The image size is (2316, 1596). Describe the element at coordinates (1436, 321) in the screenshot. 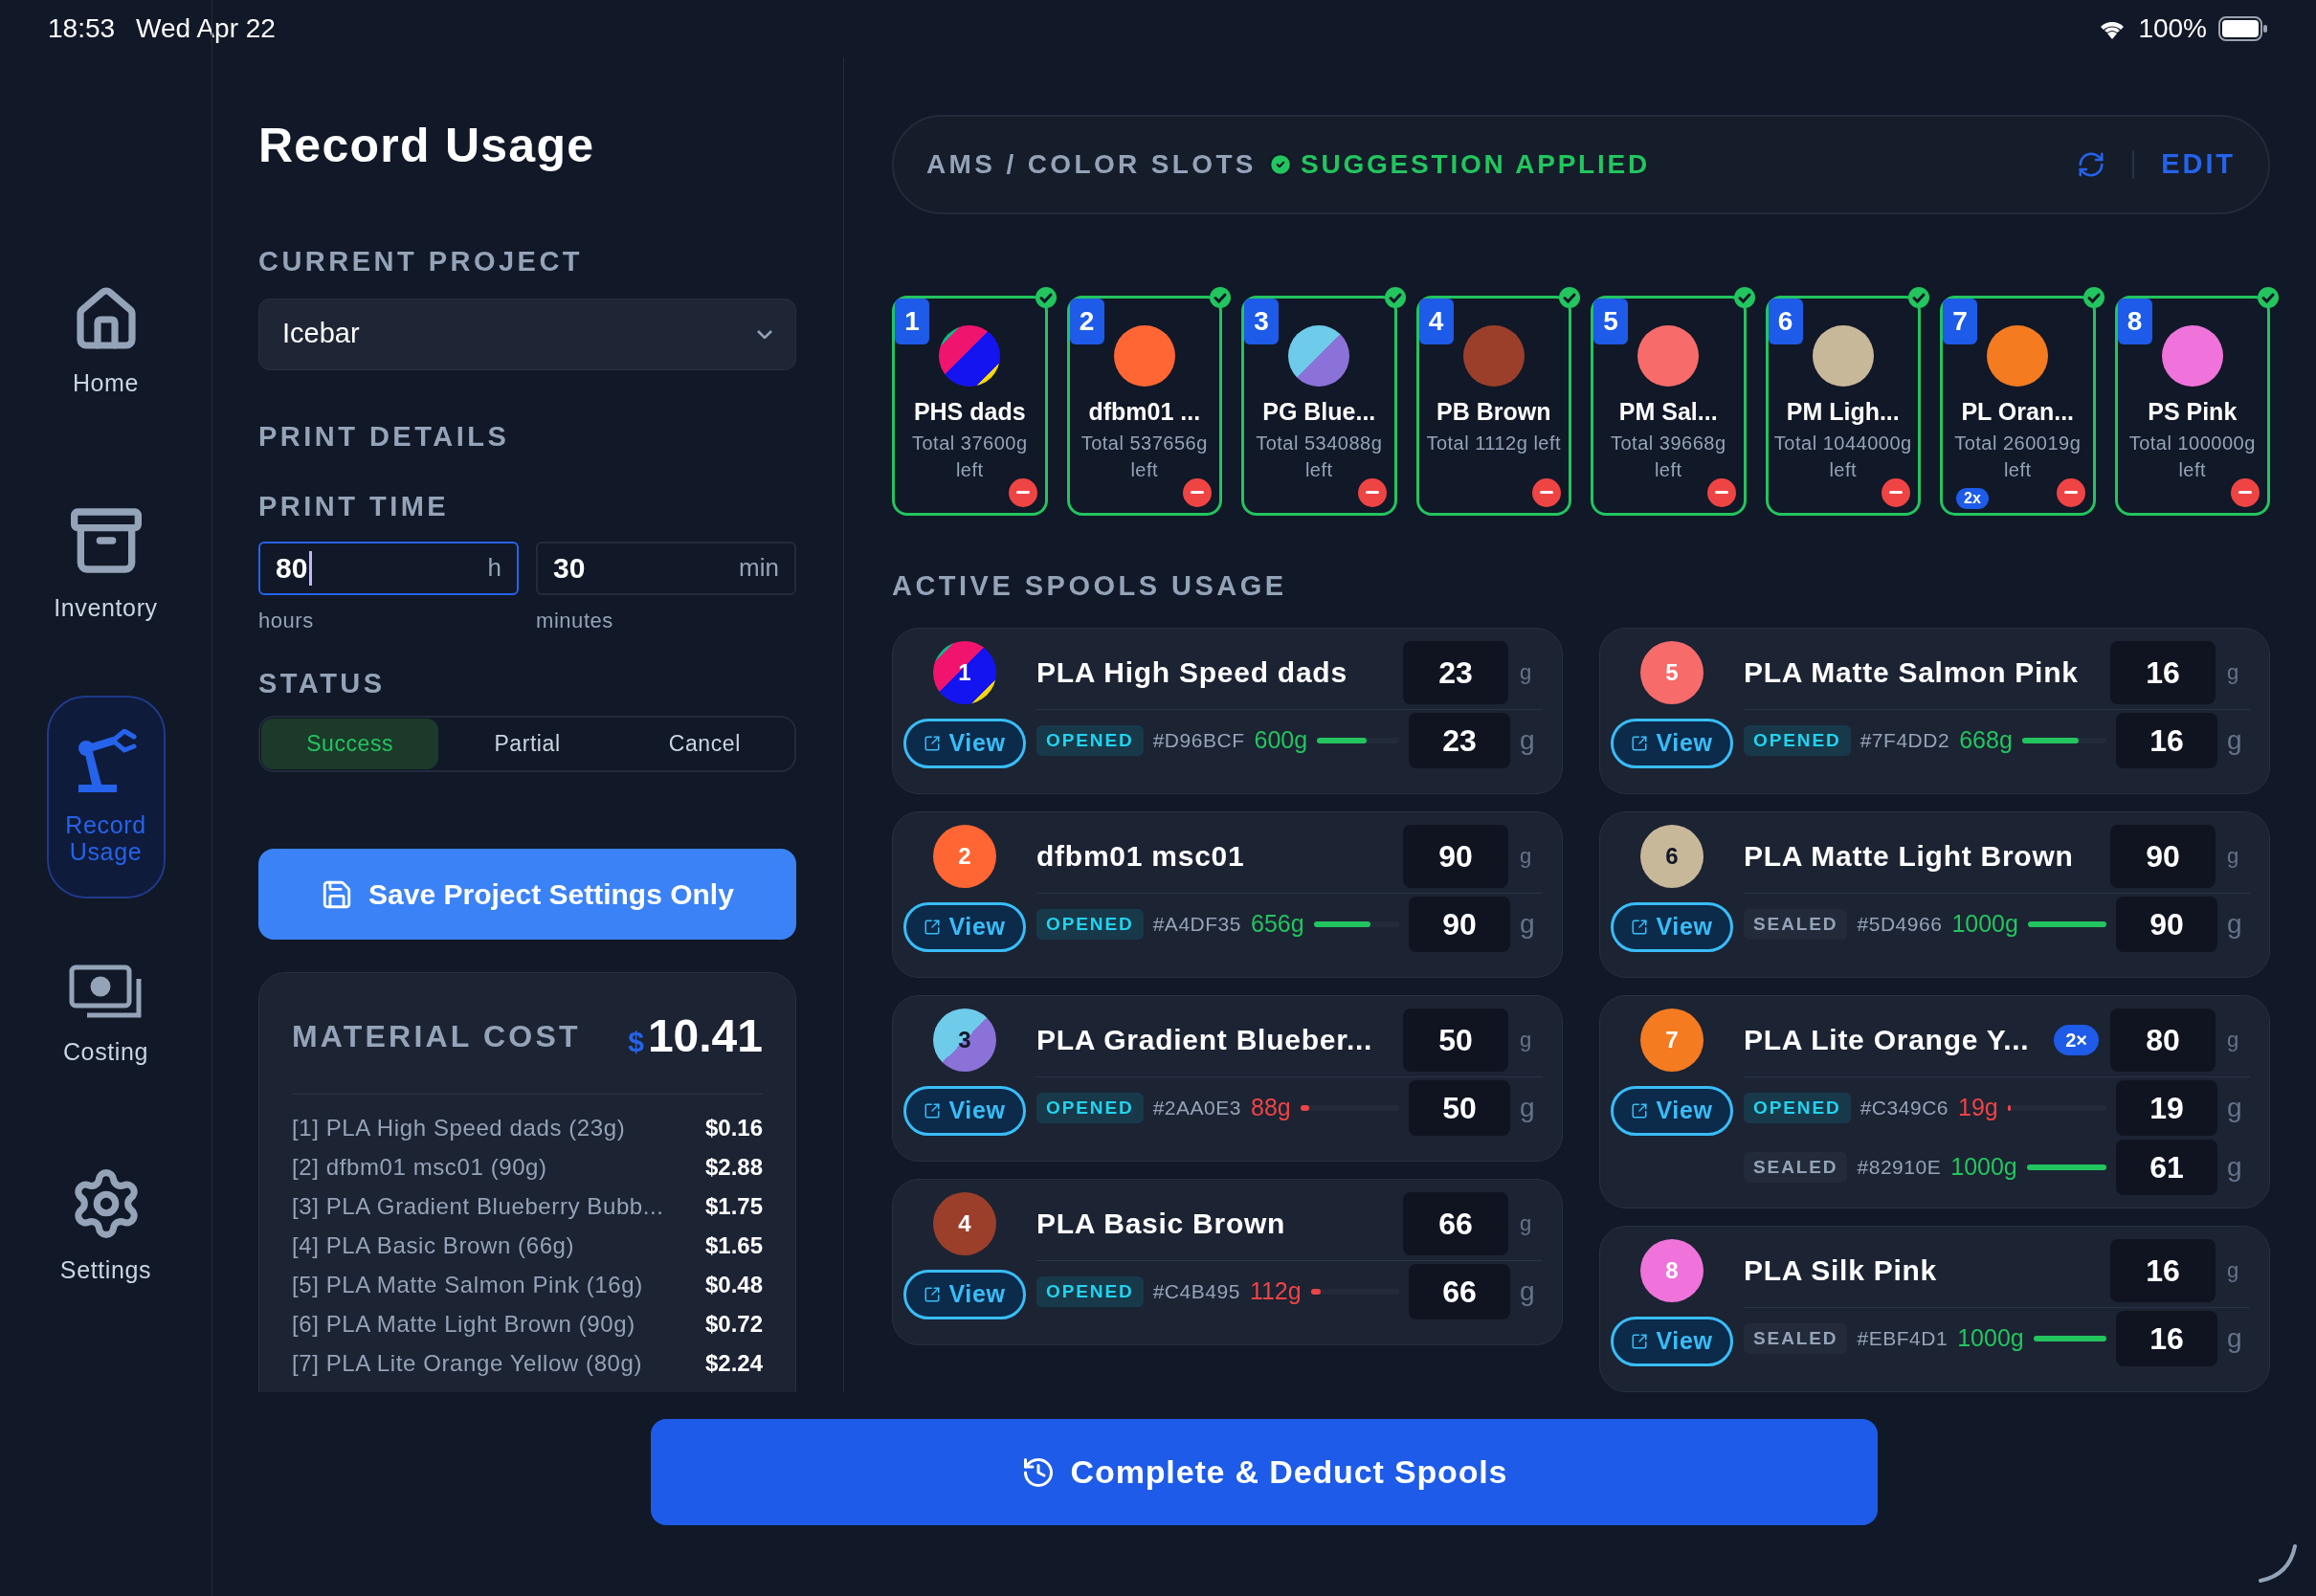

I see `slot-number: 4` at that location.